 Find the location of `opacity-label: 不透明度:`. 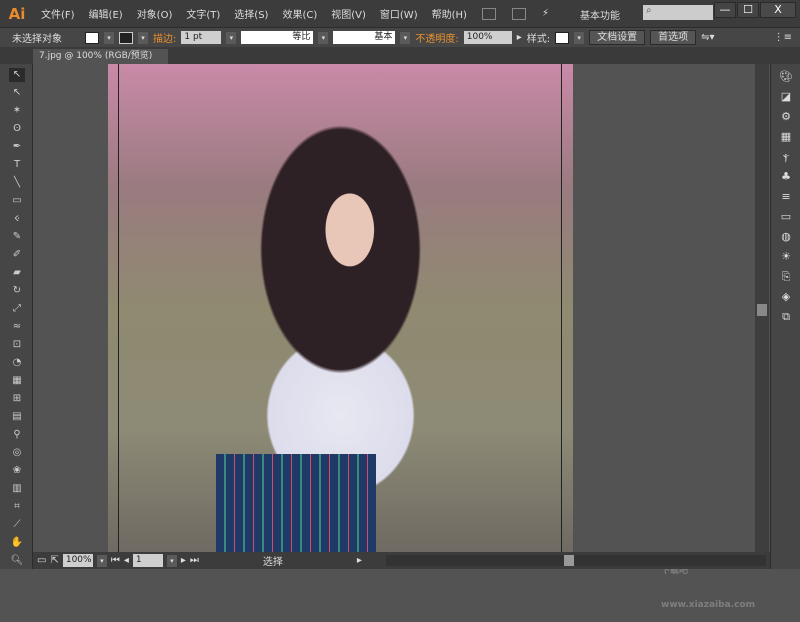

opacity-label: 不透明度: is located at coordinates (436, 37).